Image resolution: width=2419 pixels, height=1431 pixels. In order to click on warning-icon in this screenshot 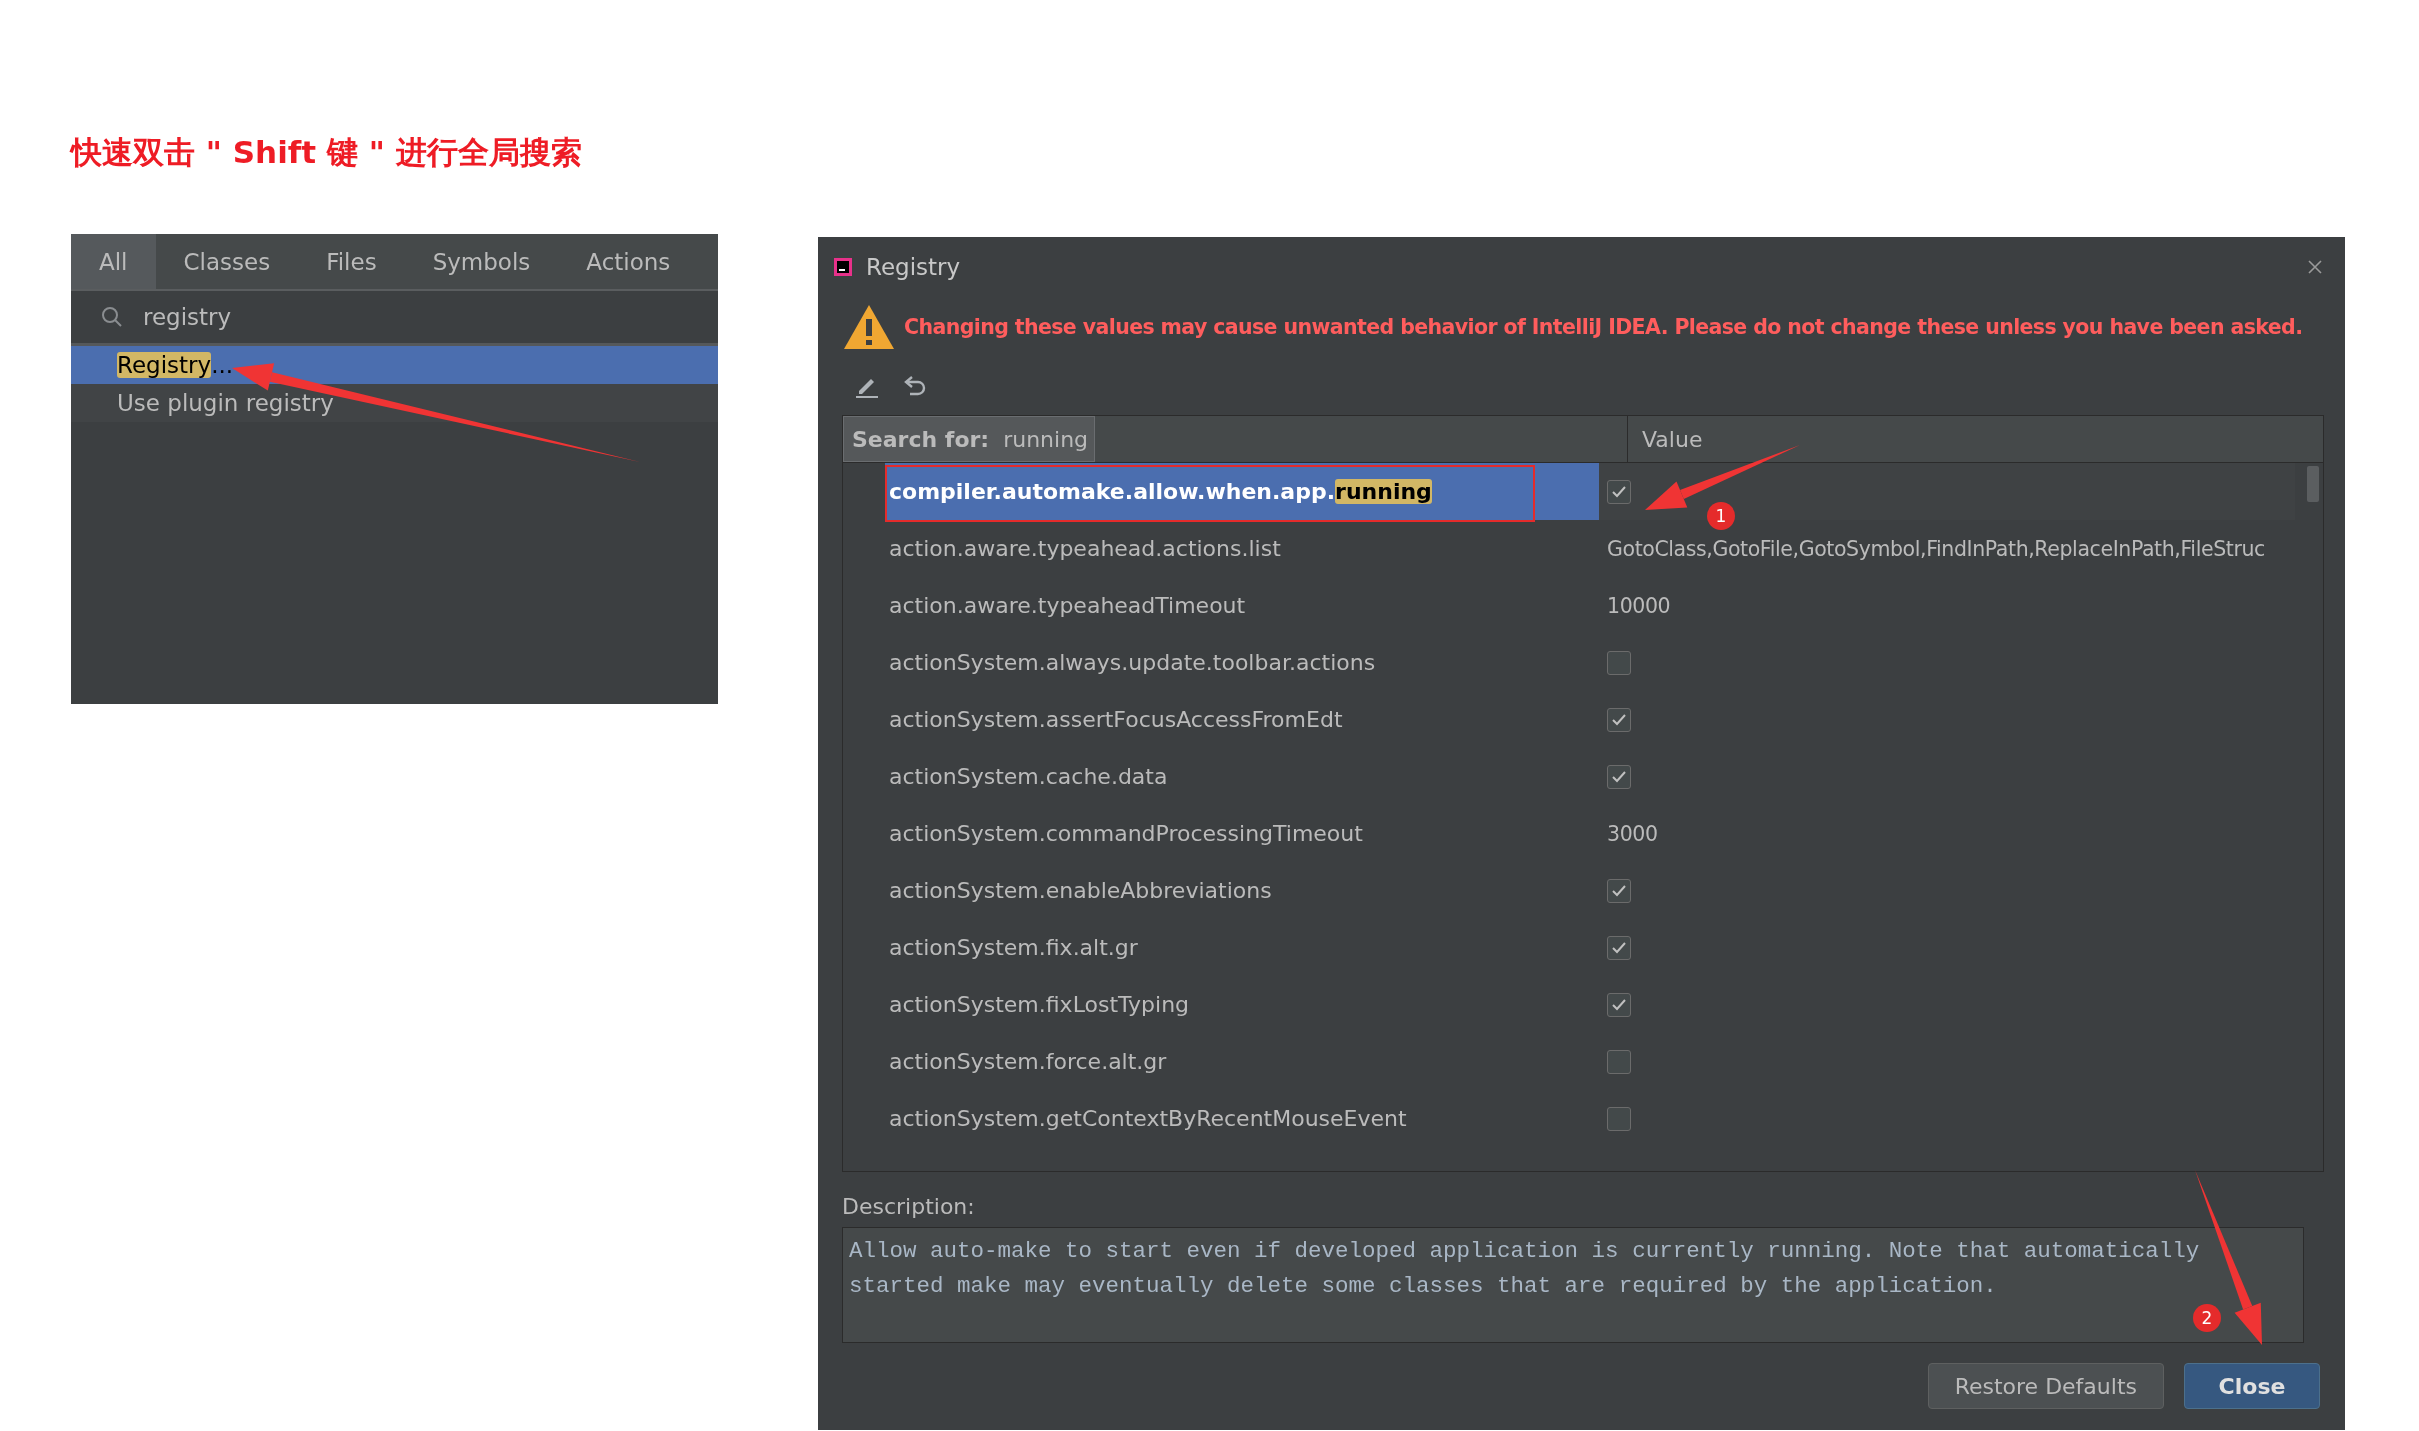, I will do `click(869, 327)`.